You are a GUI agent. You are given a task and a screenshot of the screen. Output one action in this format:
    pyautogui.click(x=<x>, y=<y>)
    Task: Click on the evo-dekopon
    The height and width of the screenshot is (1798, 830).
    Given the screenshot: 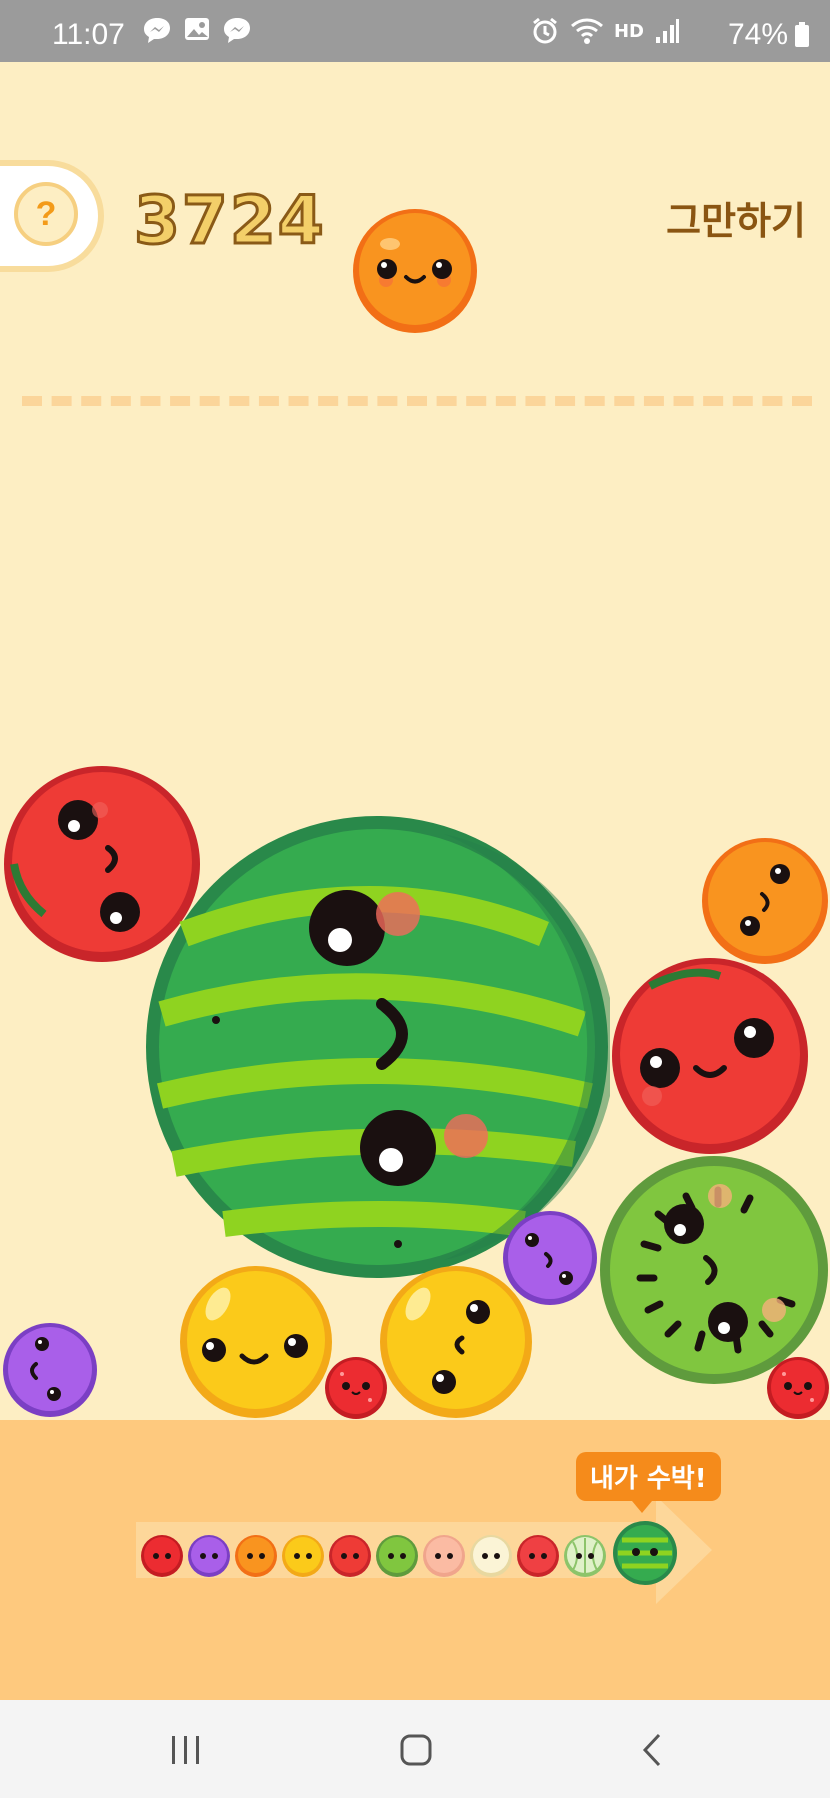 What is the action you would take?
    pyautogui.click(x=303, y=1556)
    